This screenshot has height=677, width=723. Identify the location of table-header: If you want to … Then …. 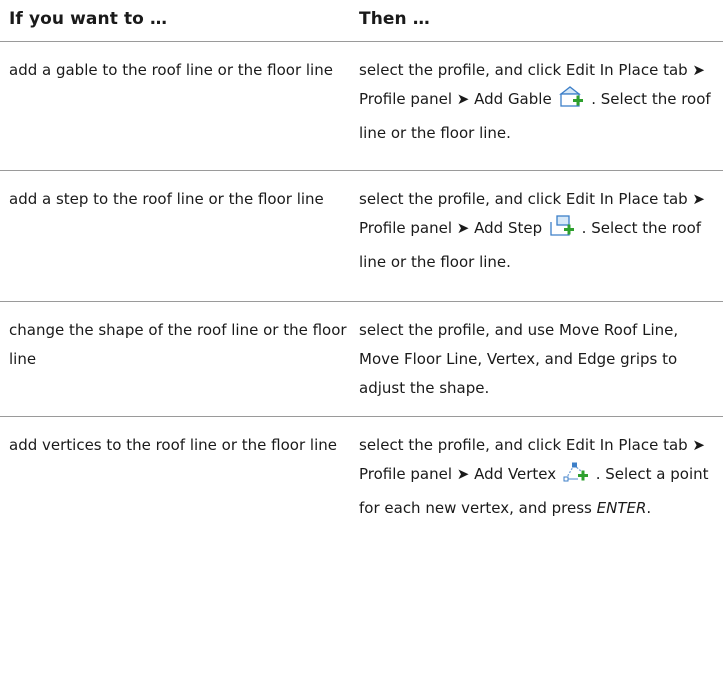
(361, 21).